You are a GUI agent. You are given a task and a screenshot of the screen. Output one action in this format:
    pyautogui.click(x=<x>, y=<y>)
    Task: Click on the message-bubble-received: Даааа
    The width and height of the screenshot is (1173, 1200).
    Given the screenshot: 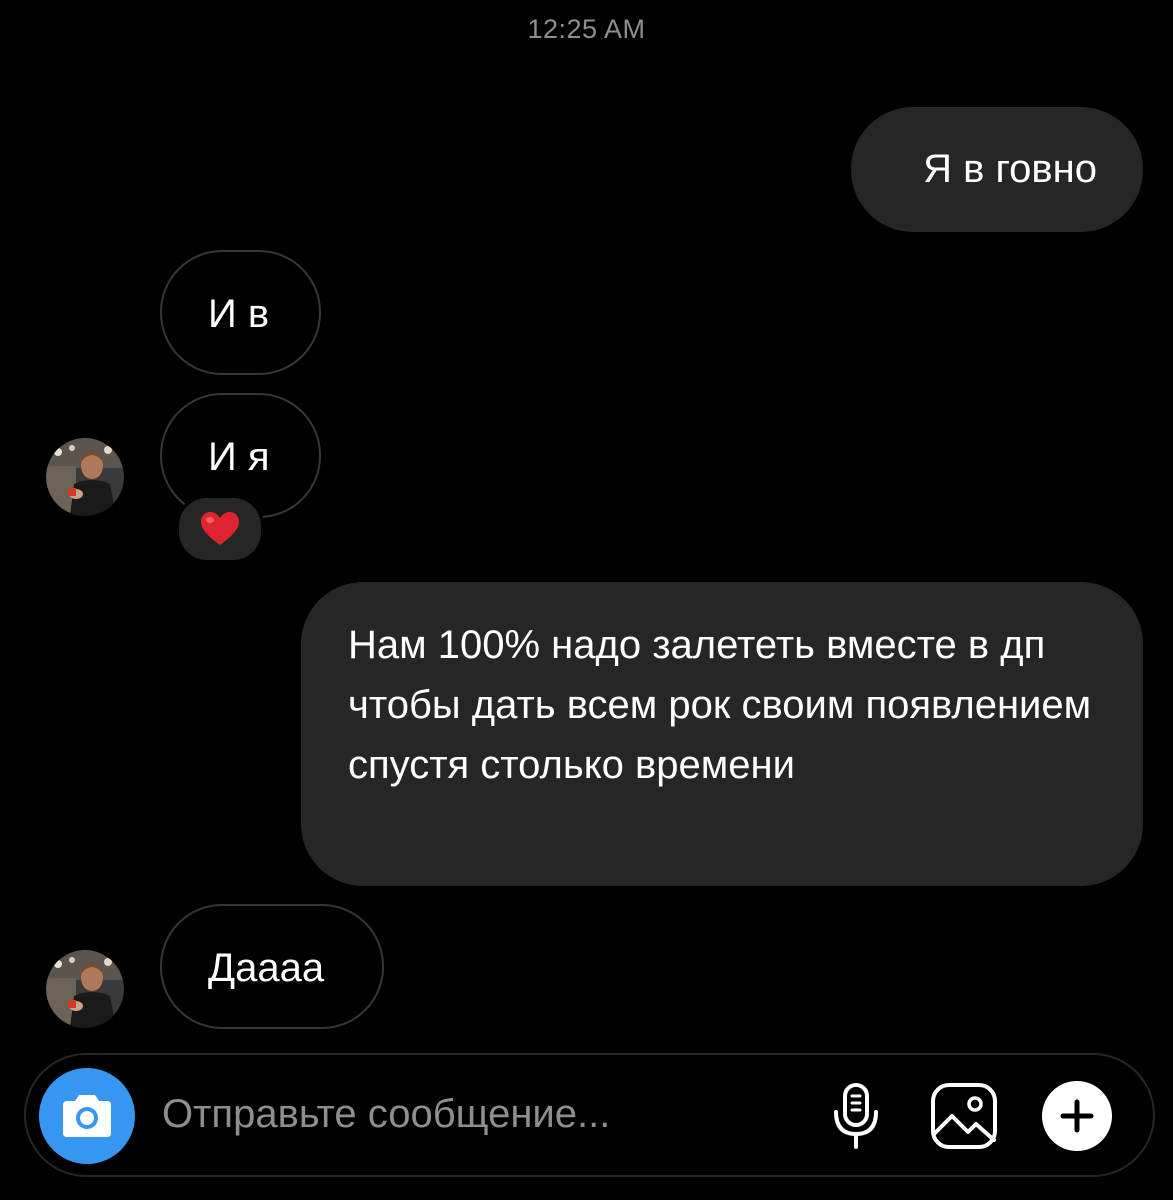 What is the action you would take?
    pyautogui.click(x=272, y=966)
    